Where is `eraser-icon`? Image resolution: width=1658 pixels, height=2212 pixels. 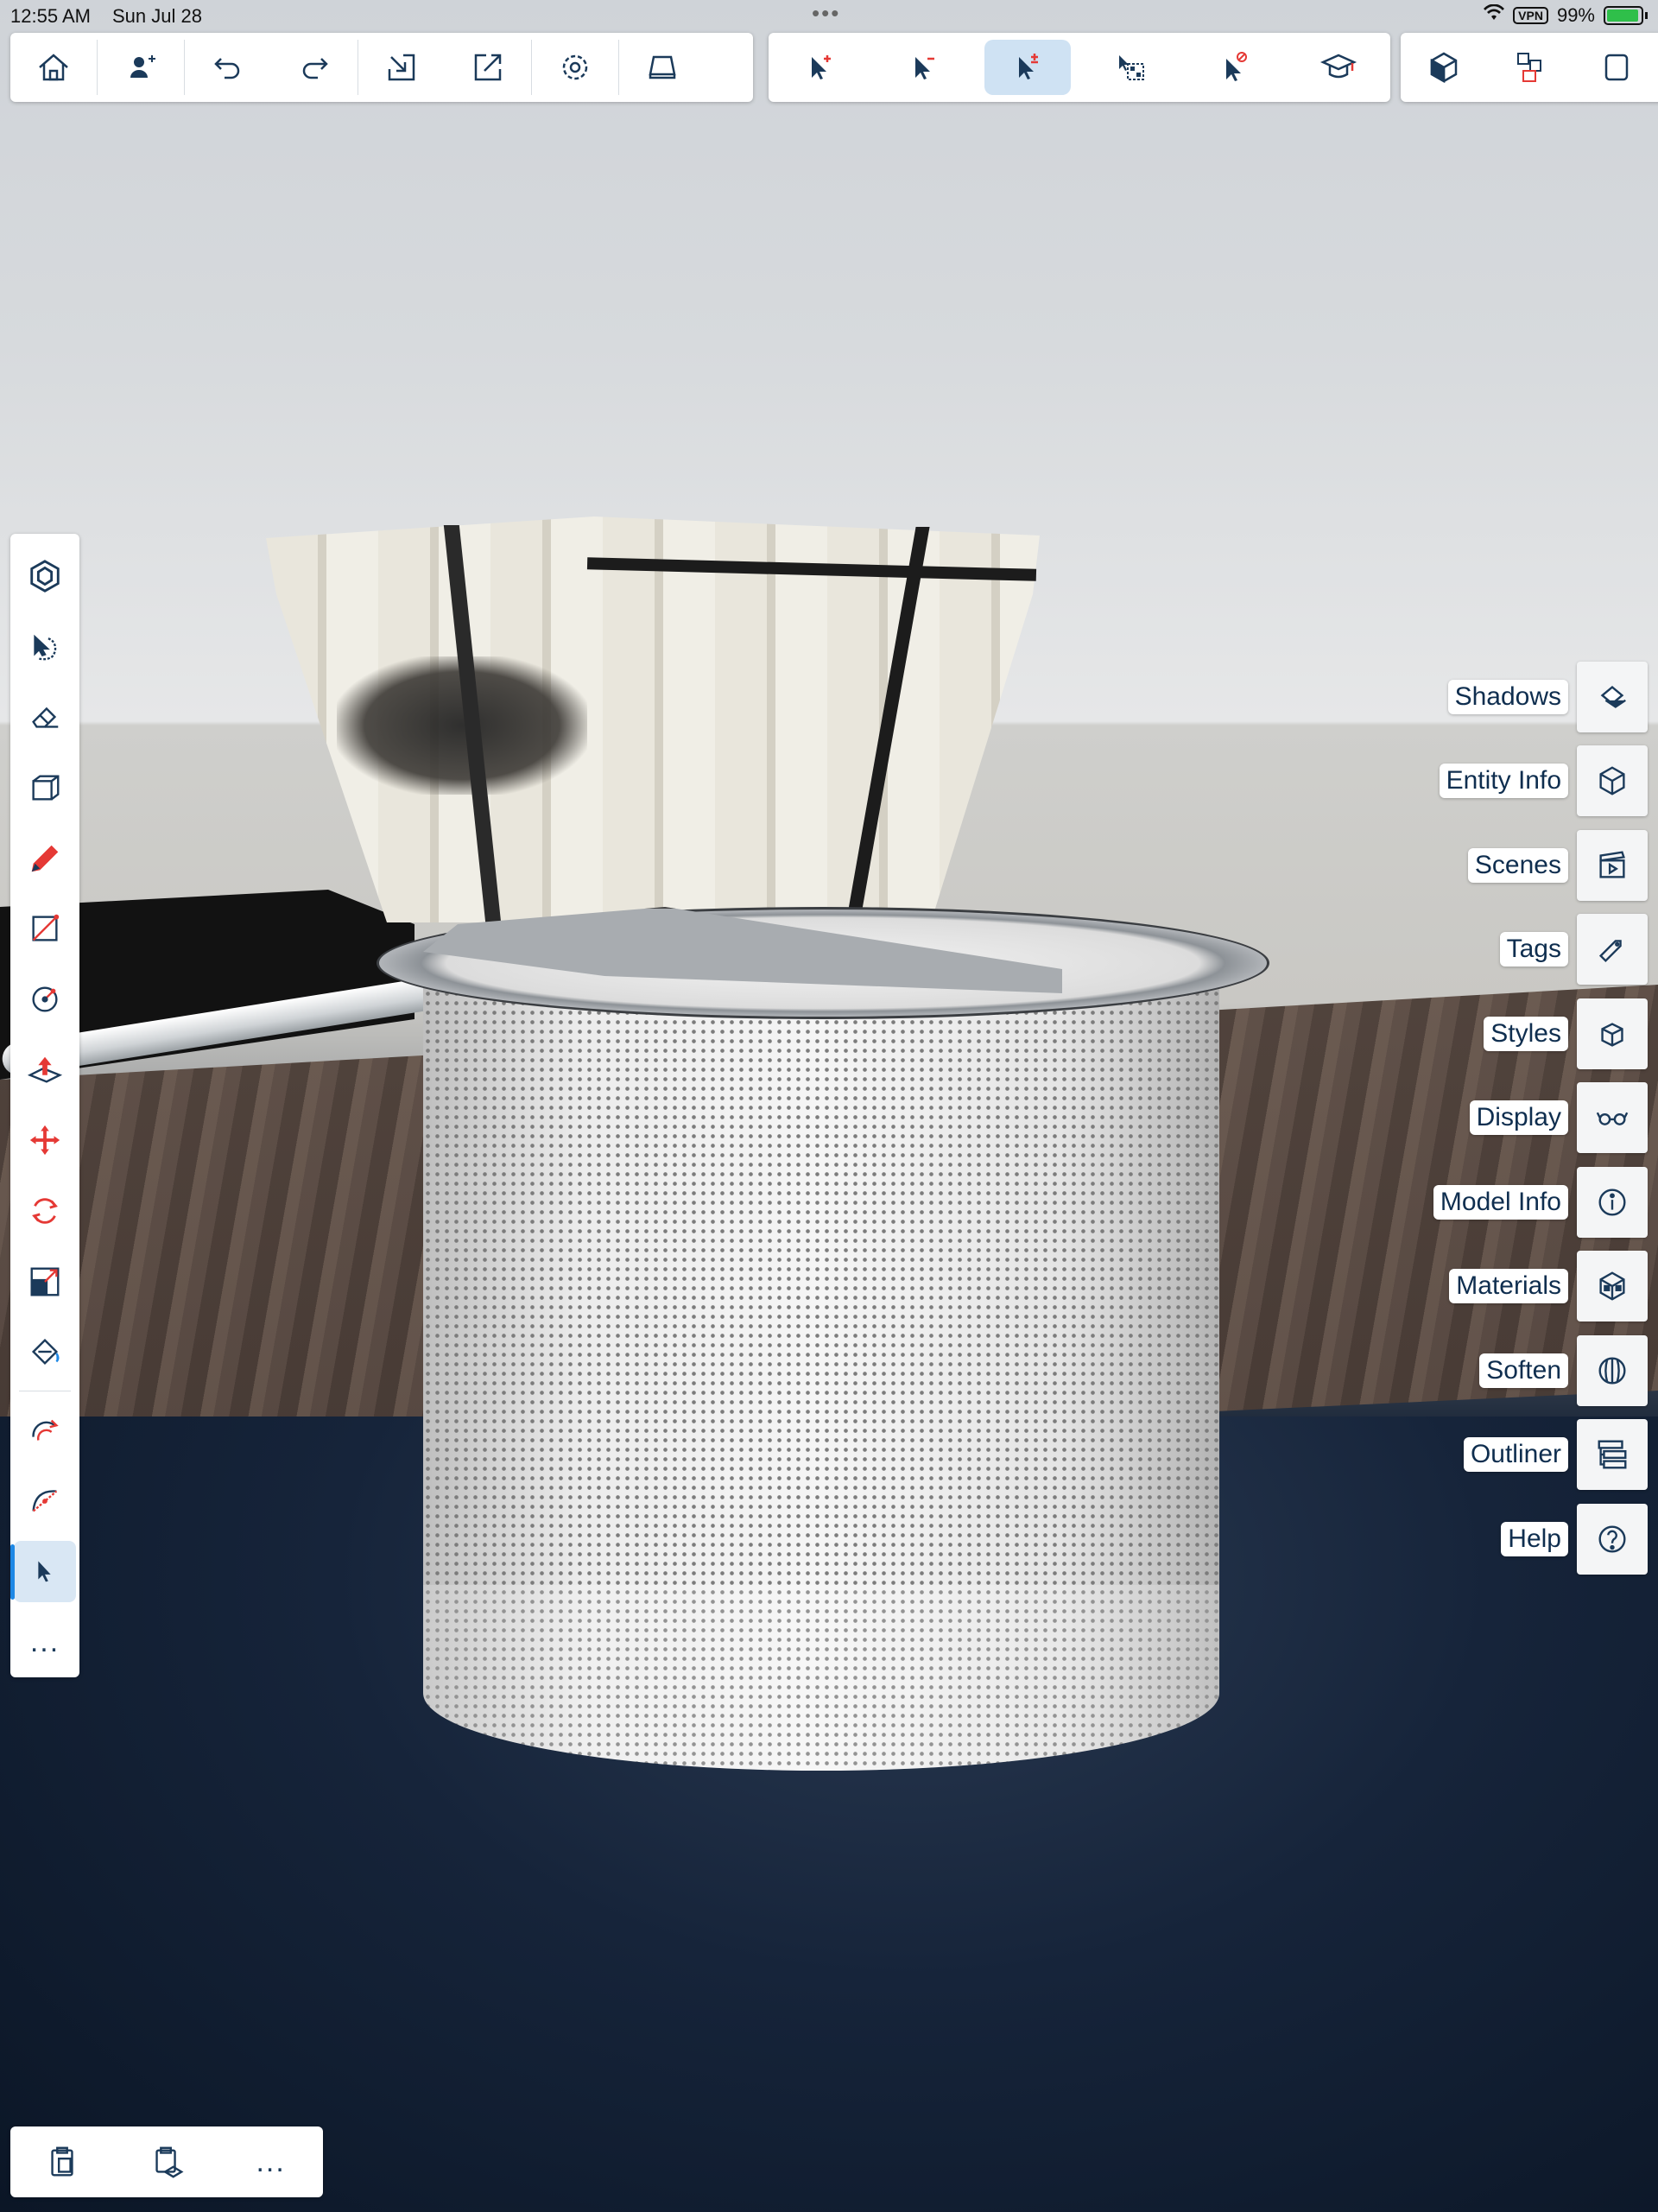 eraser-icon is located at coordinates (45, 717).